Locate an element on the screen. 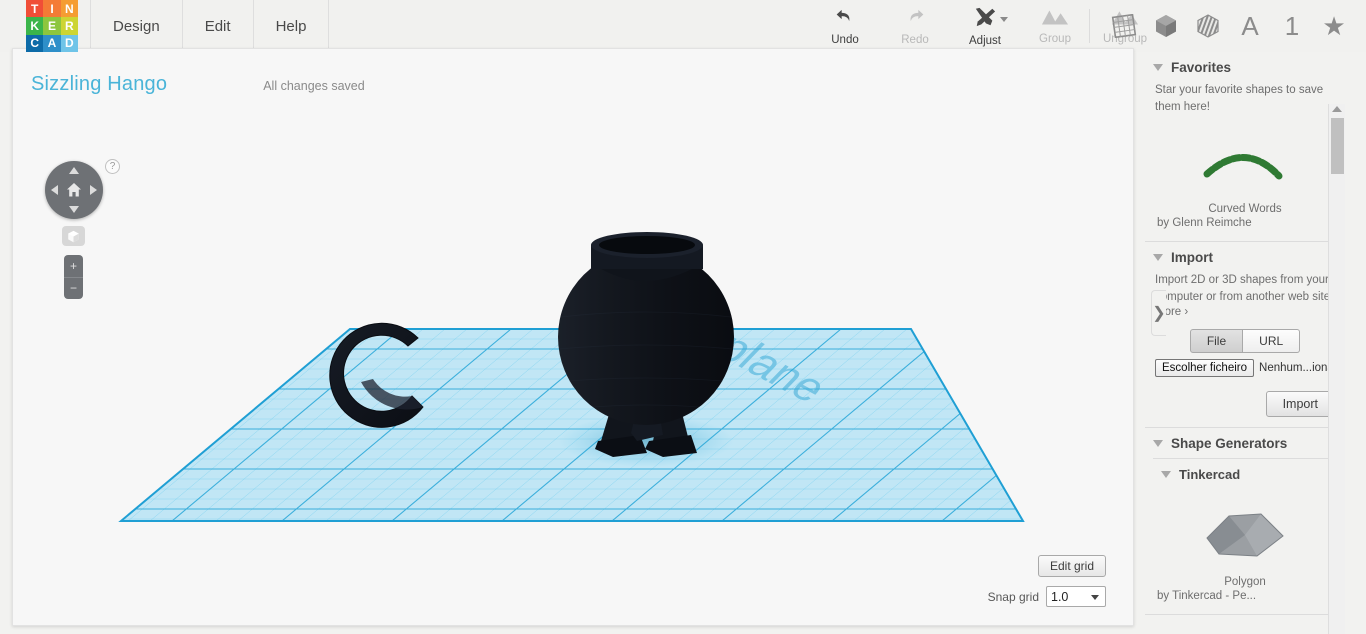 Image resolution: width=1366 pixels, height=634 pixels. curved-words-thumbnail is located at coordinates (1245, 160).